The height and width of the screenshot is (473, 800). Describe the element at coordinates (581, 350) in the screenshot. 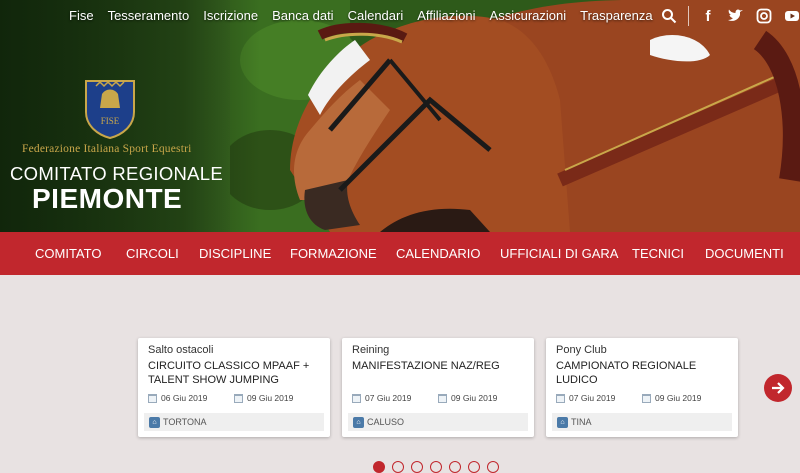

I see `event-category: Pony Club` at that location.